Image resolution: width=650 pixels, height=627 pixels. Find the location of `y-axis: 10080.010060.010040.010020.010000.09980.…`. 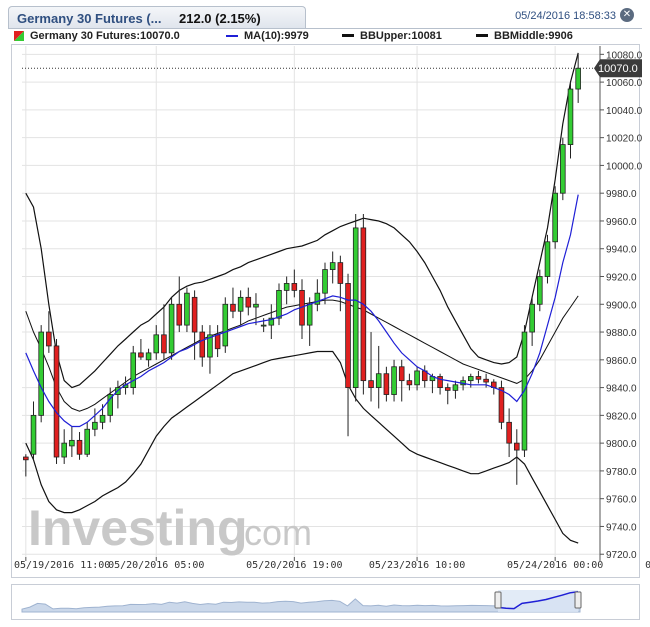

y-axis: 10080.010060.010040.010020.010000.09980.… is located at coordinates (621, 303).